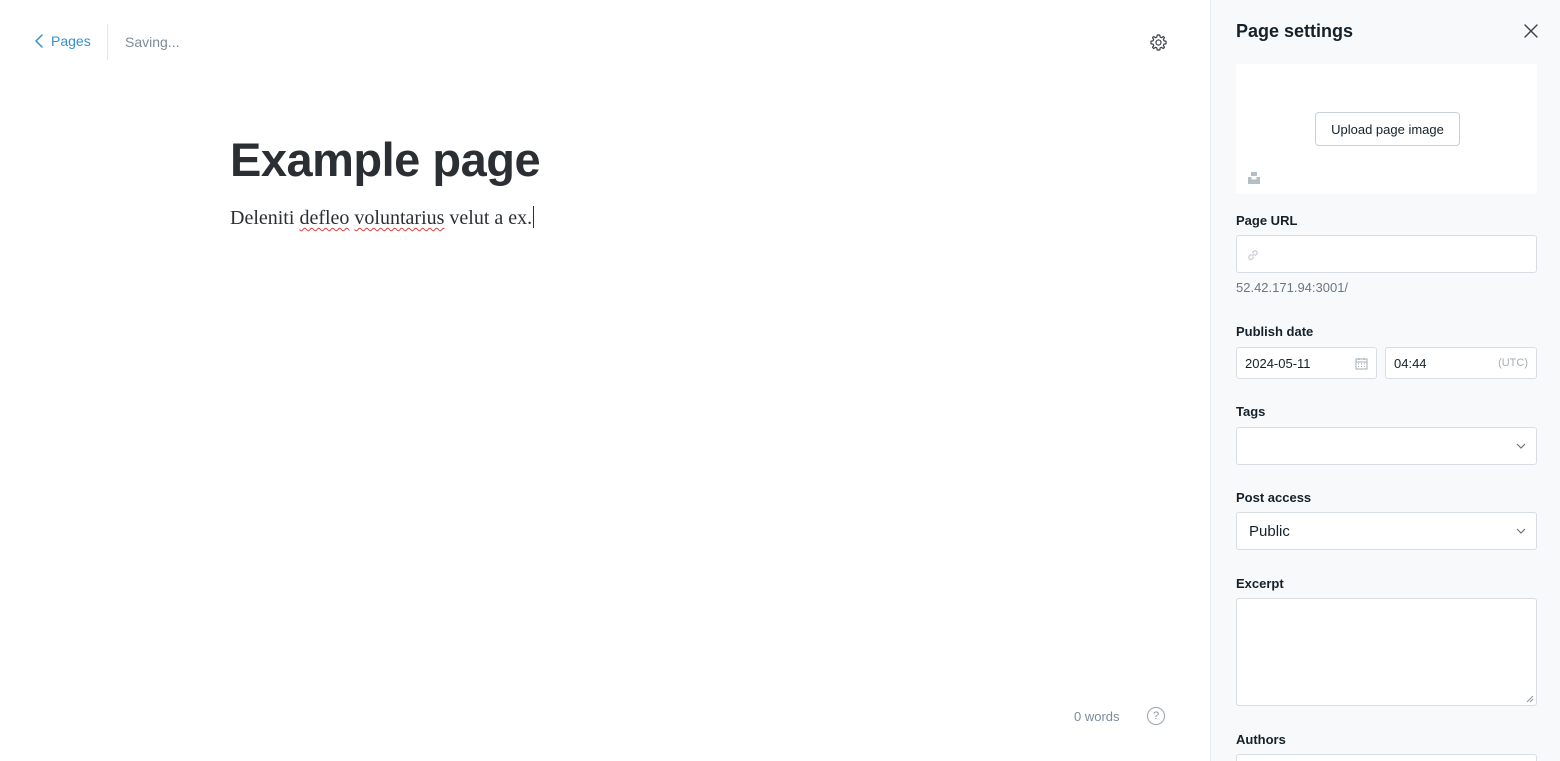 This screenshot has width=1560, height=761. I want to click on chevron-left-icon, so click(39, 41).